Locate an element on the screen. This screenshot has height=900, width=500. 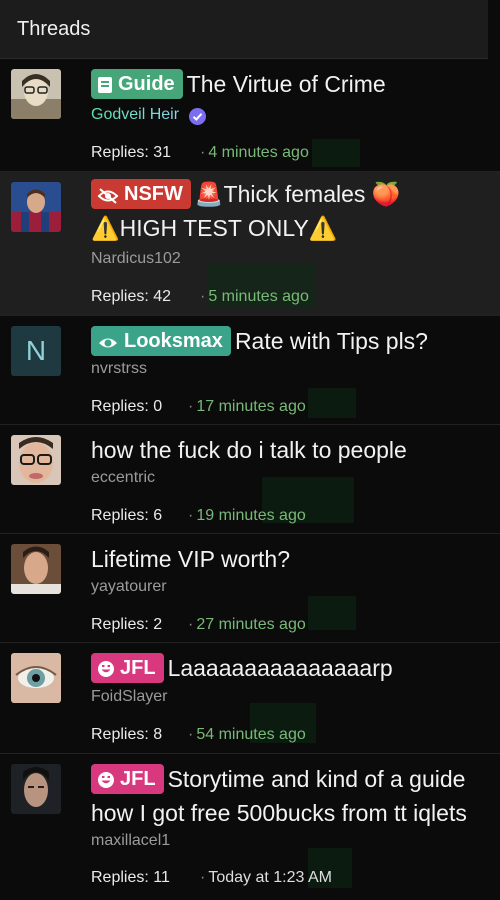
thread-title: how the fuck do i talk to people is located at coordinates (290, 450).